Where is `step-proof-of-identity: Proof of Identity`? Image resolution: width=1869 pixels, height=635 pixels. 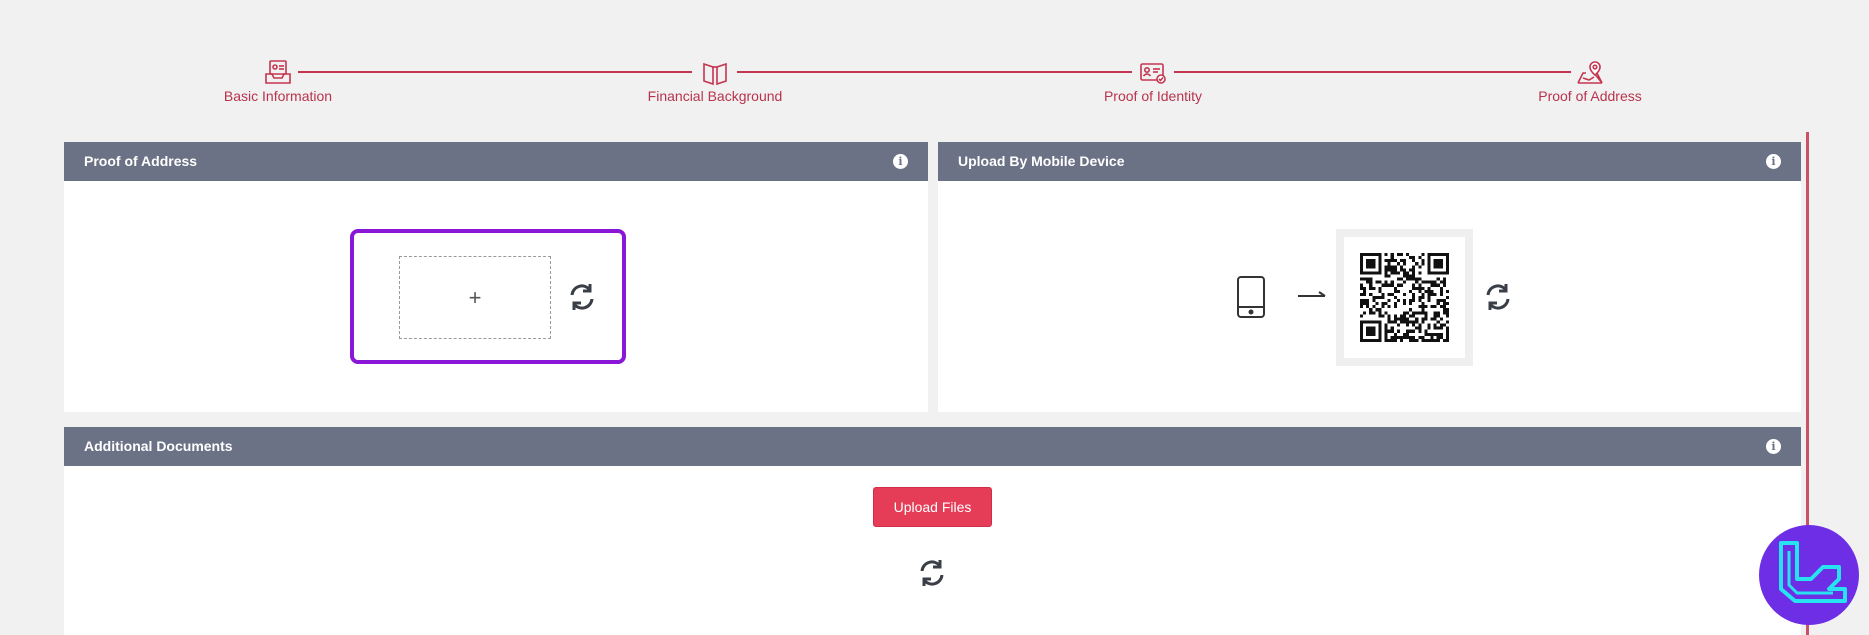 step-proof-of-identity: Proof of Identity is located at coordinates (1153, 79).